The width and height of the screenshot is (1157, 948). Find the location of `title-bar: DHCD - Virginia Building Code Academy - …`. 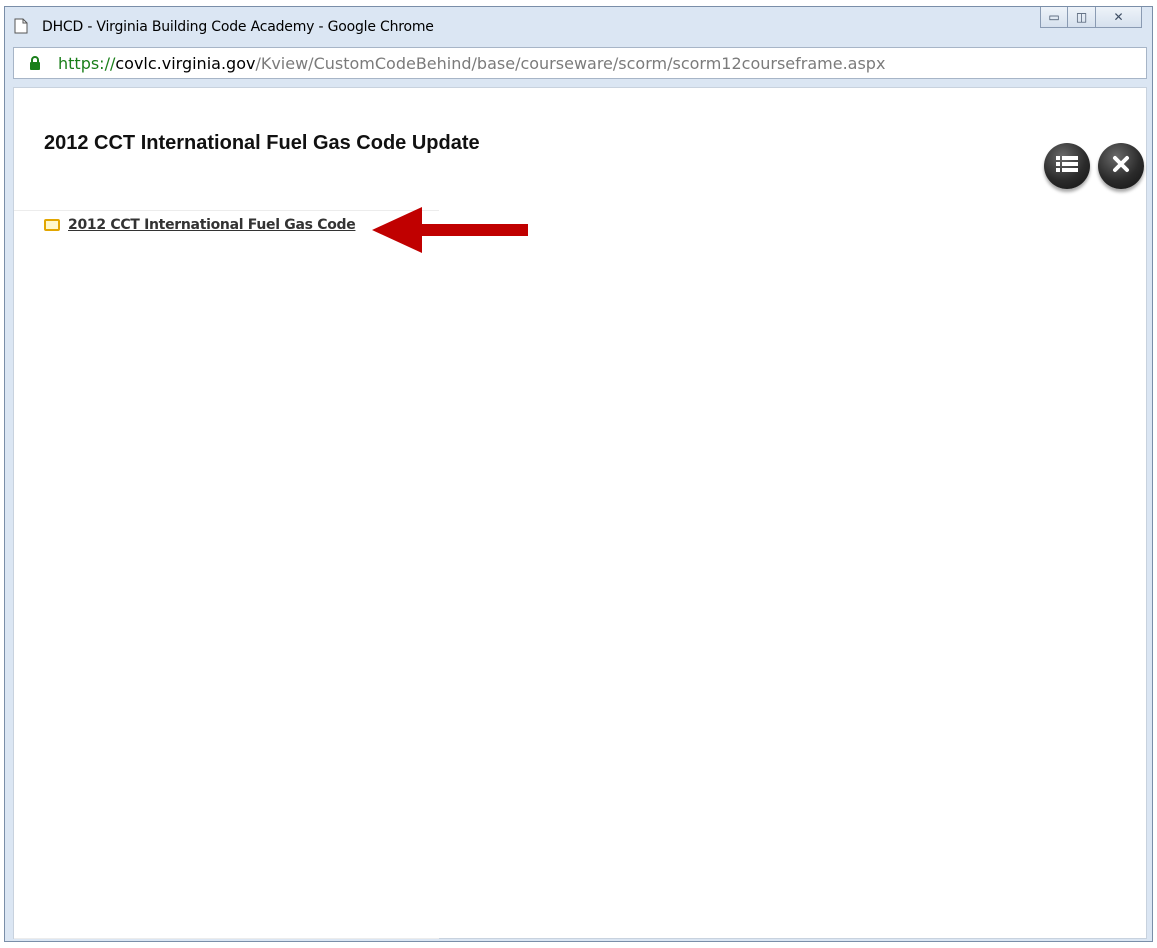

title-bar: DHCD - Virginia Building Code Academy - … is located at coordinates (578, 26).